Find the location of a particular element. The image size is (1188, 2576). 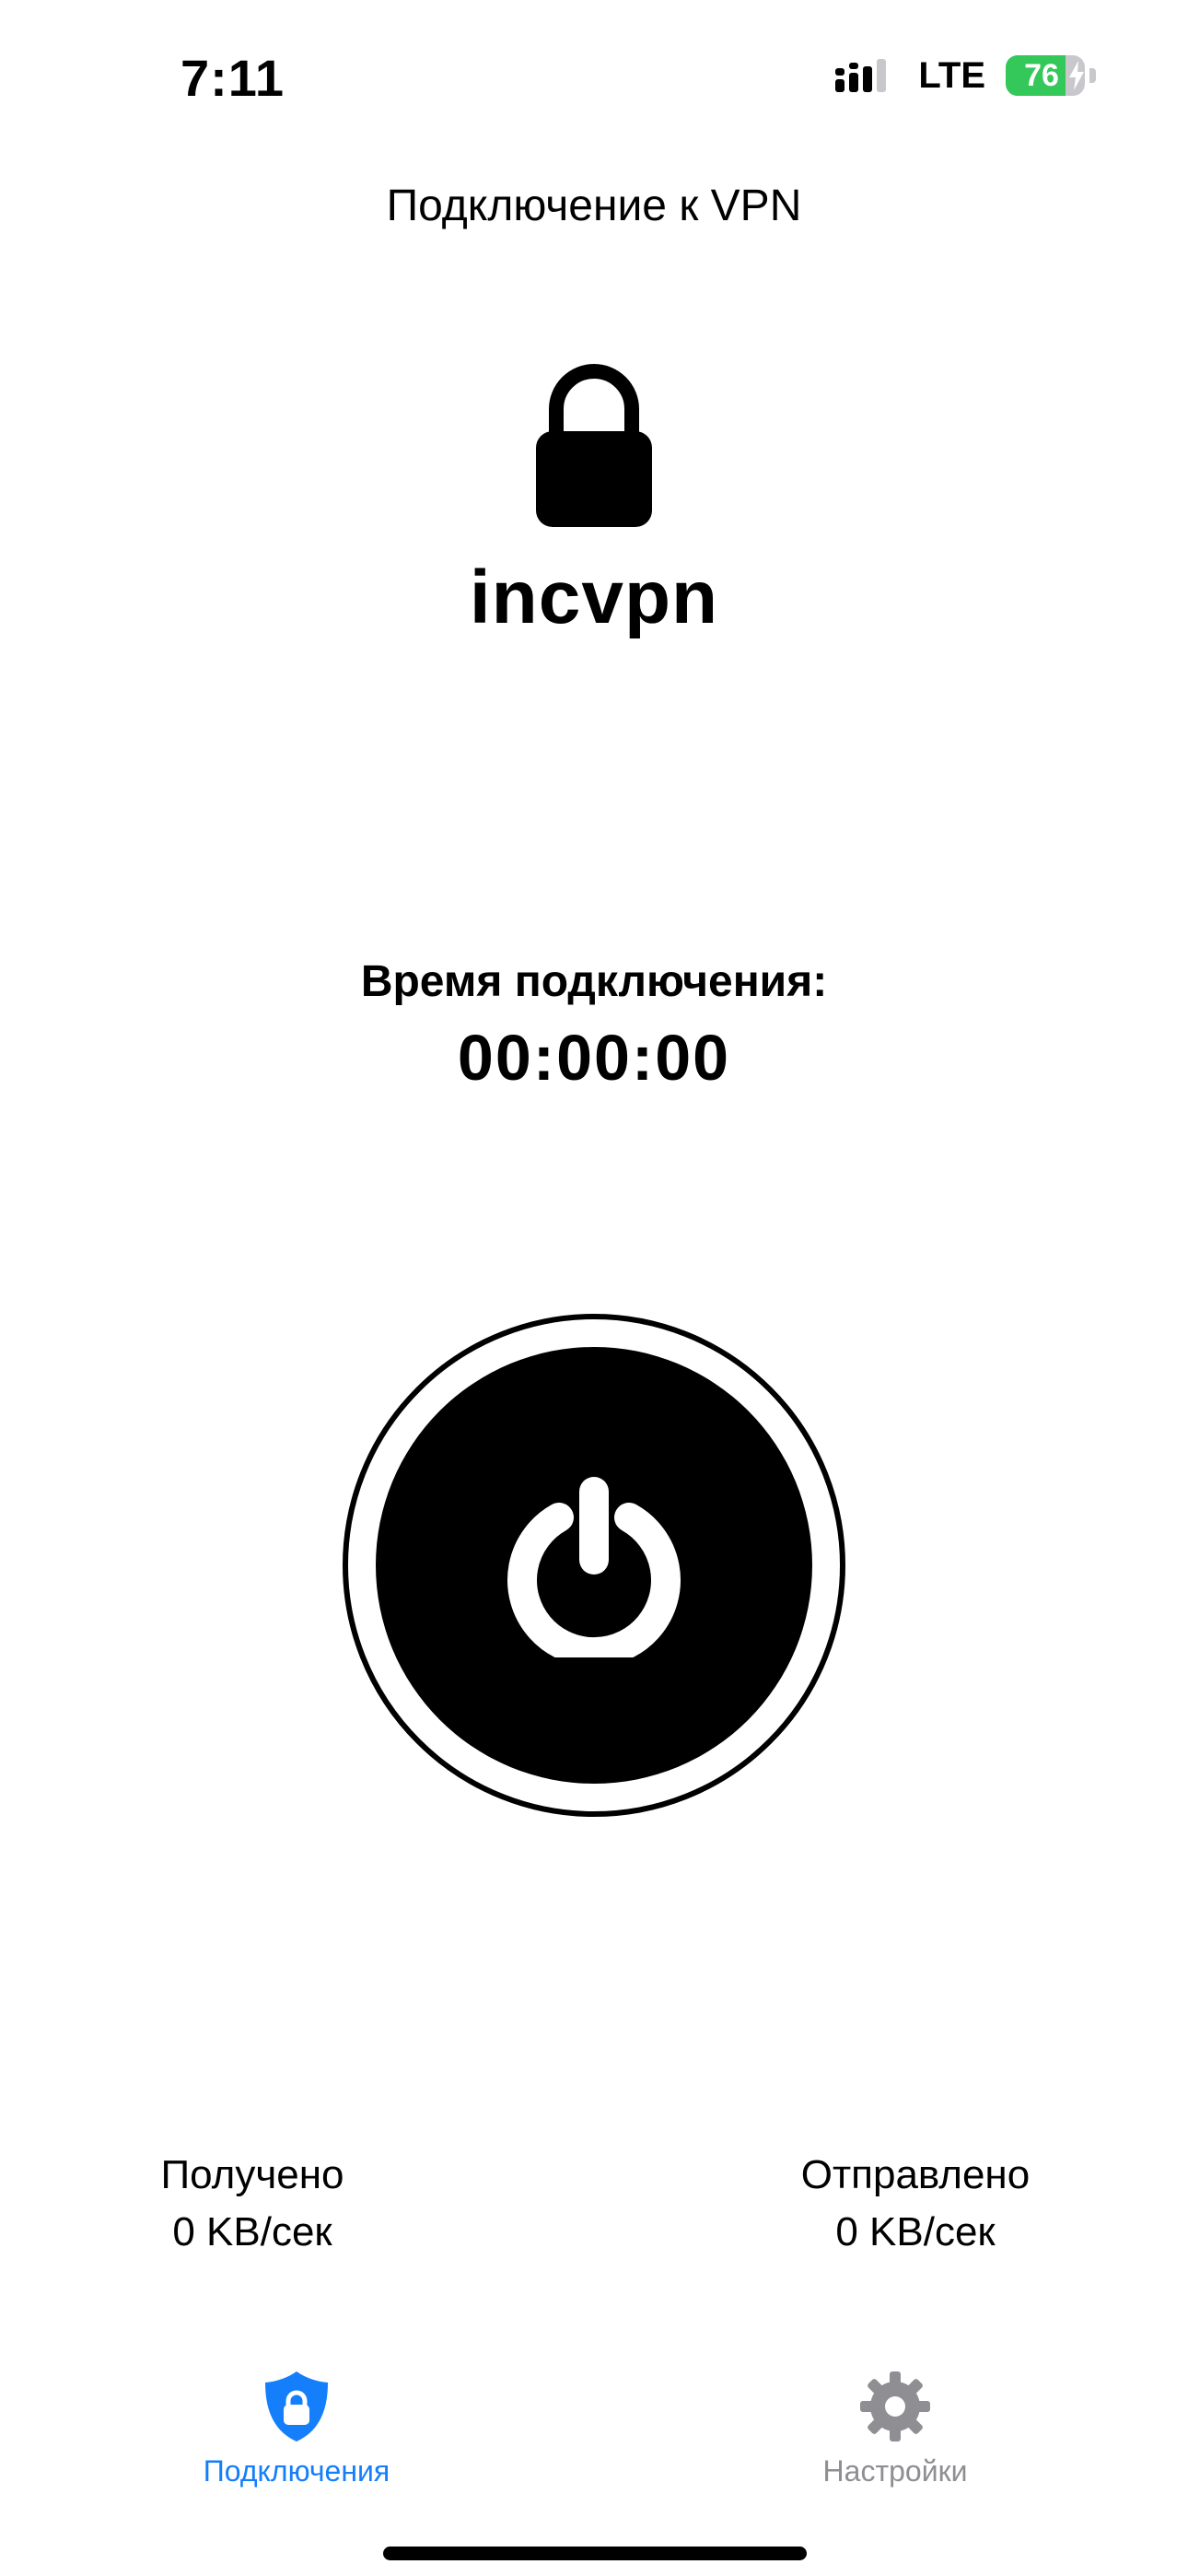

battery-percent: 76 is located at coordinates (1041, 75).